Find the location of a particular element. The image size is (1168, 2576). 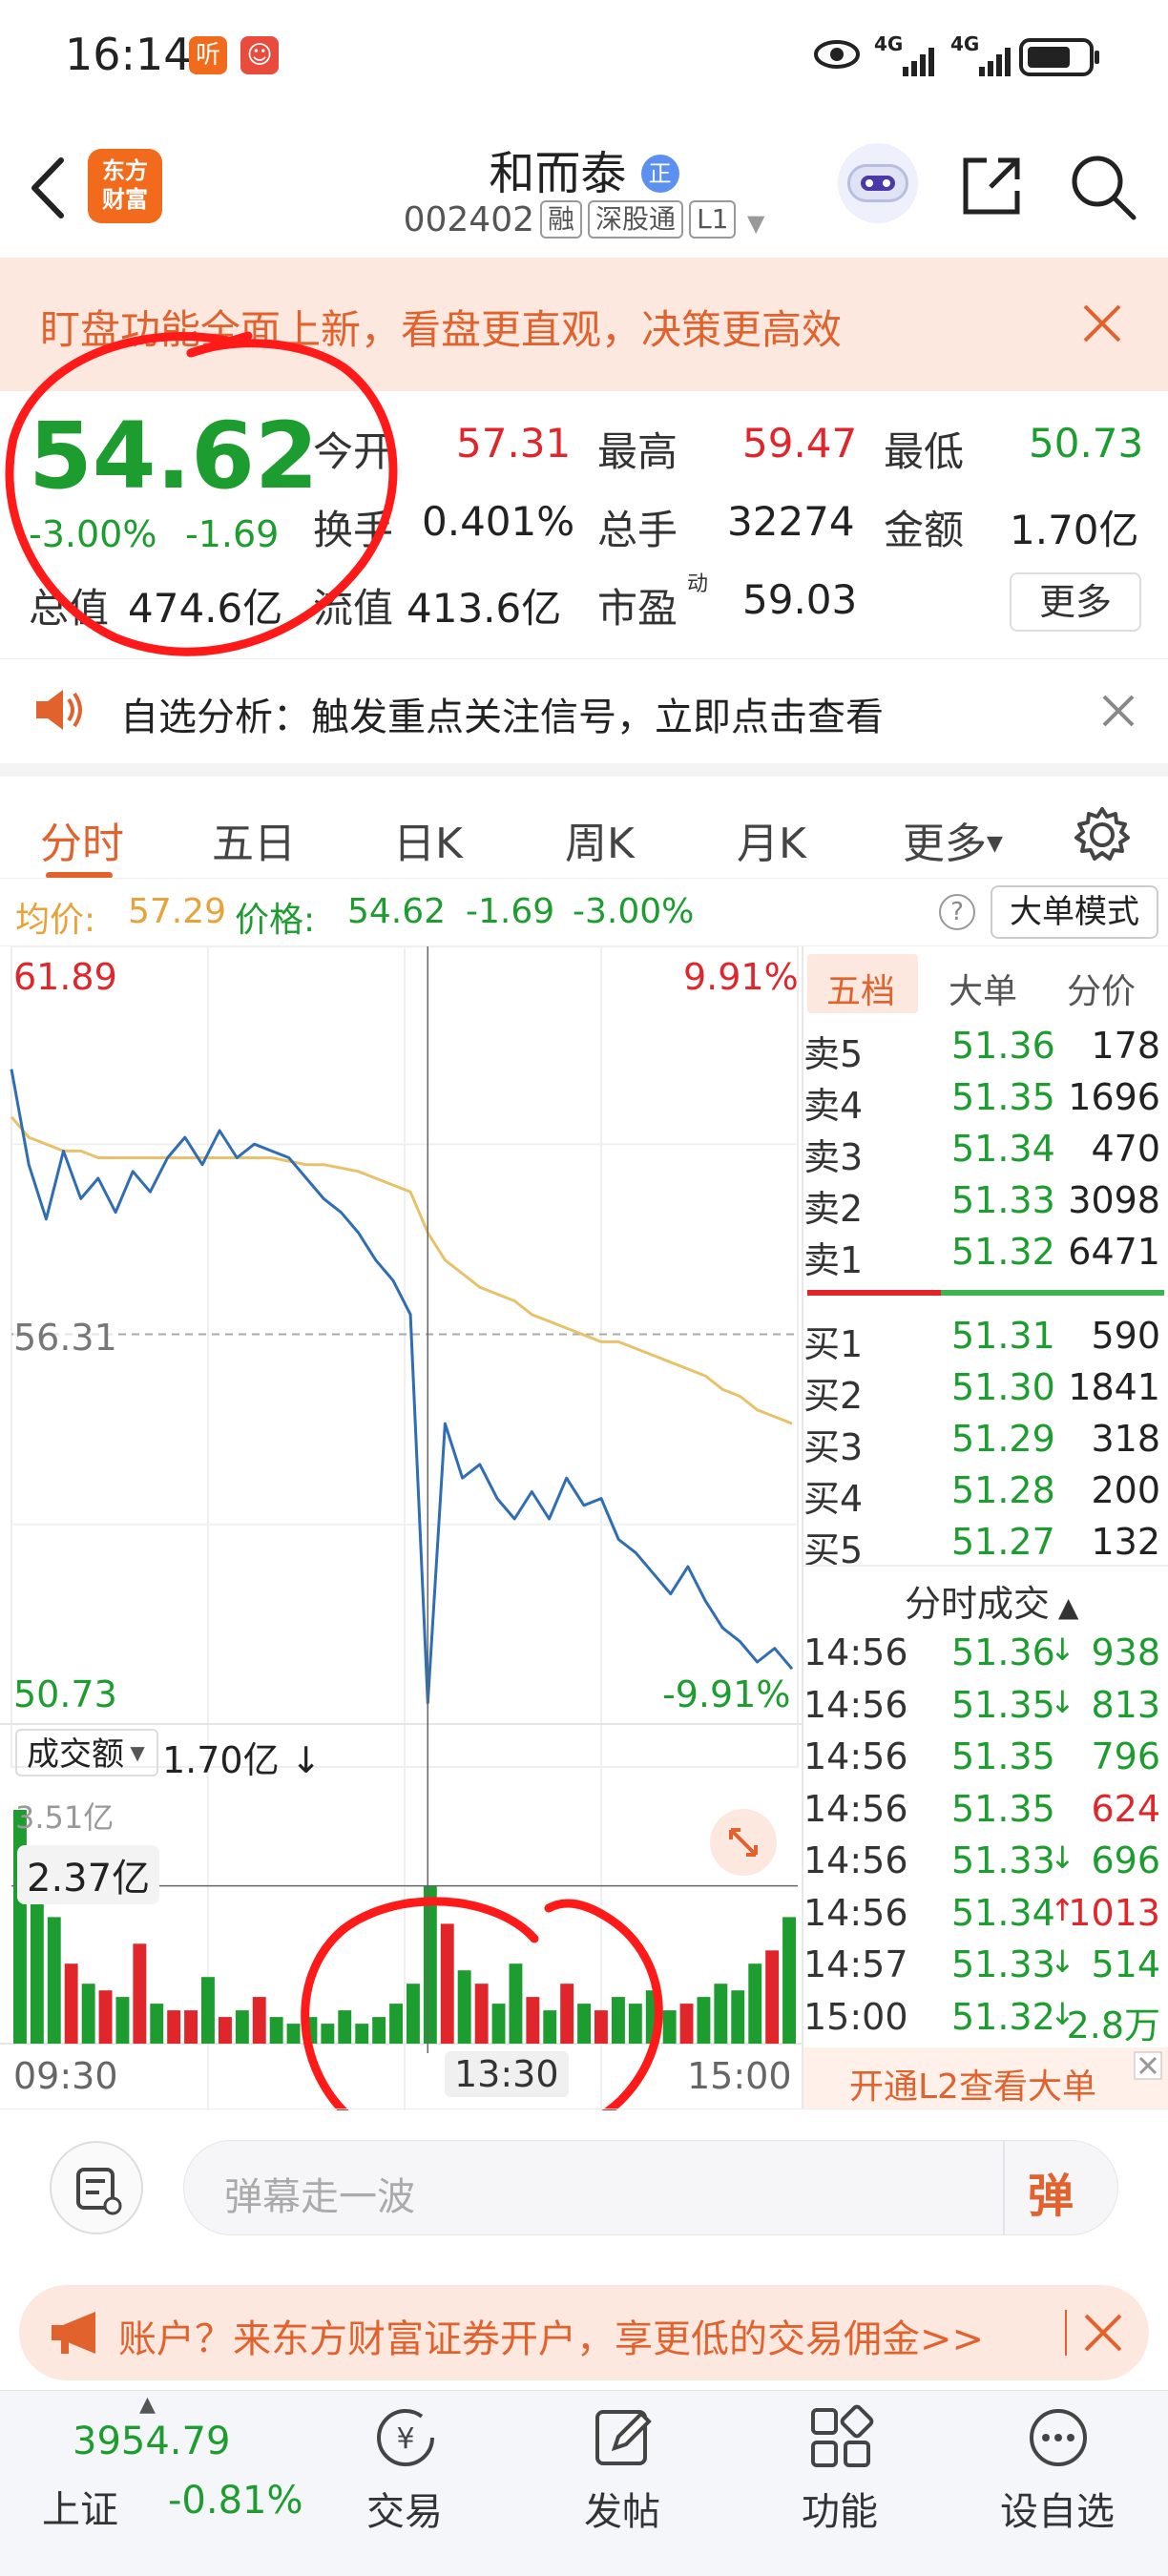

avg-price-value: 57.29 is located at coordinates (177, 911).